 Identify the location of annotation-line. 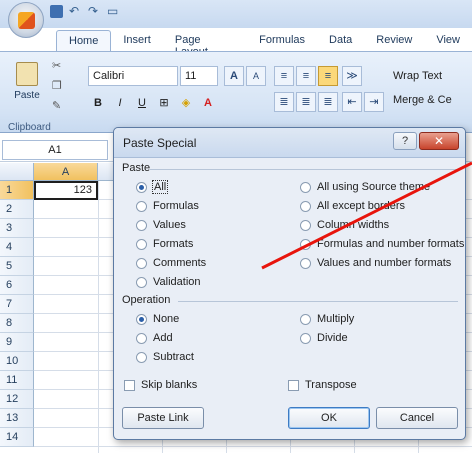
(366, 215).